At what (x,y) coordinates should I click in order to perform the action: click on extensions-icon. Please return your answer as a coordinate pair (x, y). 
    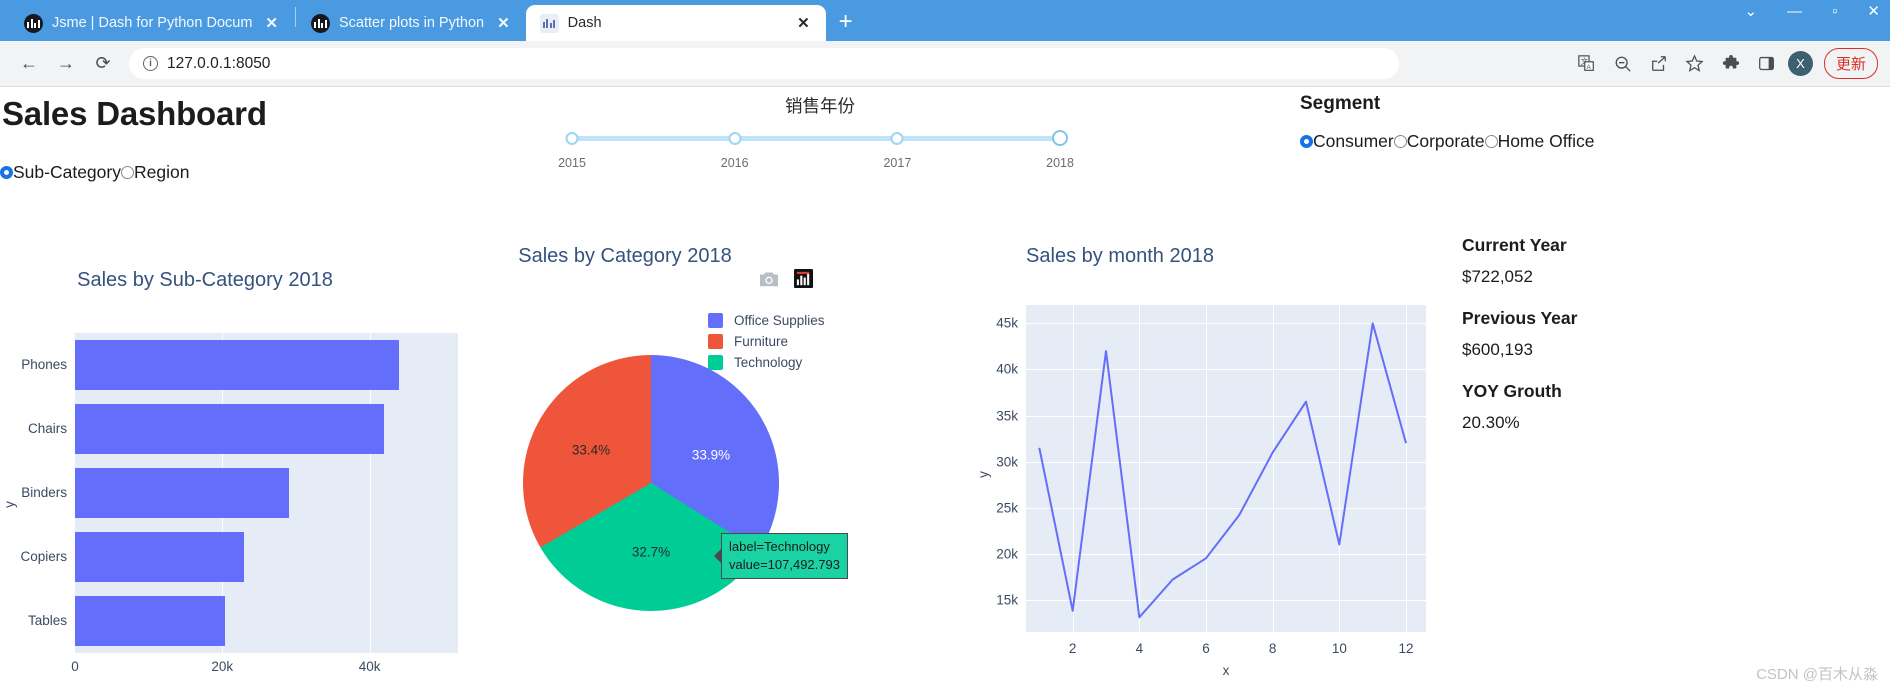
    Looking at the image, I should click on (1731, 64).